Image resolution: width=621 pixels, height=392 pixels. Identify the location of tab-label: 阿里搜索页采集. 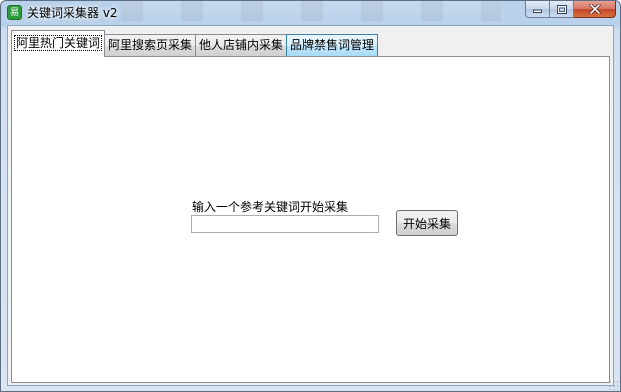
(150, 45).